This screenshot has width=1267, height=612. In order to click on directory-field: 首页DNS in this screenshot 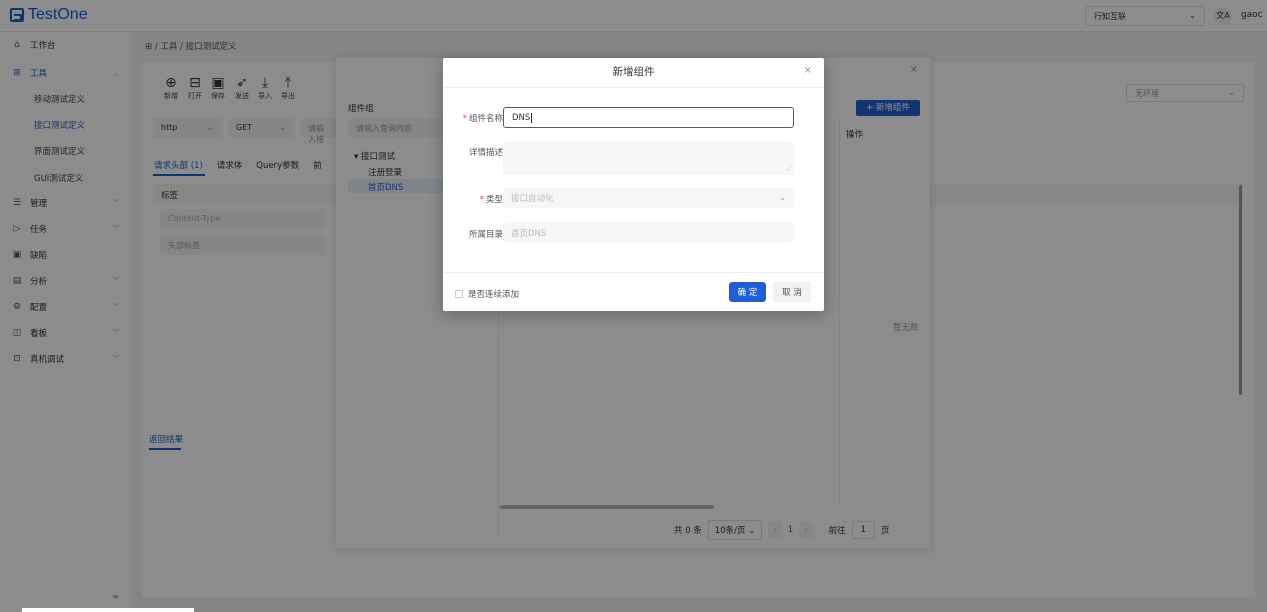, I will do `click(648, 232)`.